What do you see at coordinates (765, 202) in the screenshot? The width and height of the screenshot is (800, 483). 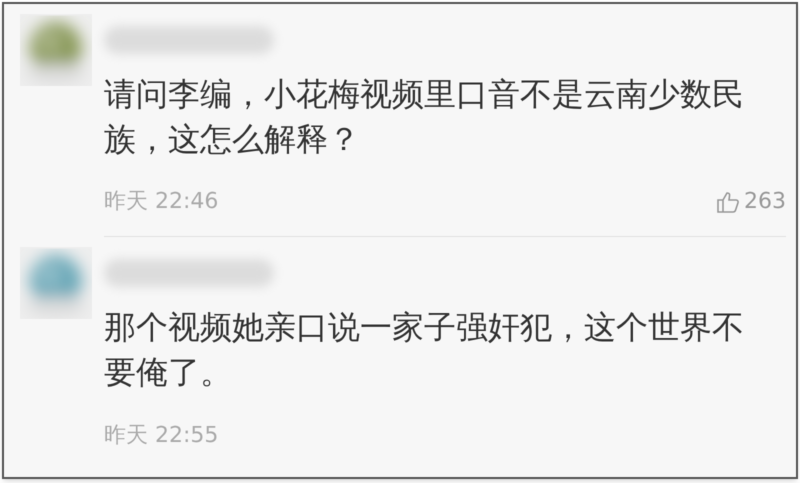 I see `like-count: 263` at bounding box center [765, 202].